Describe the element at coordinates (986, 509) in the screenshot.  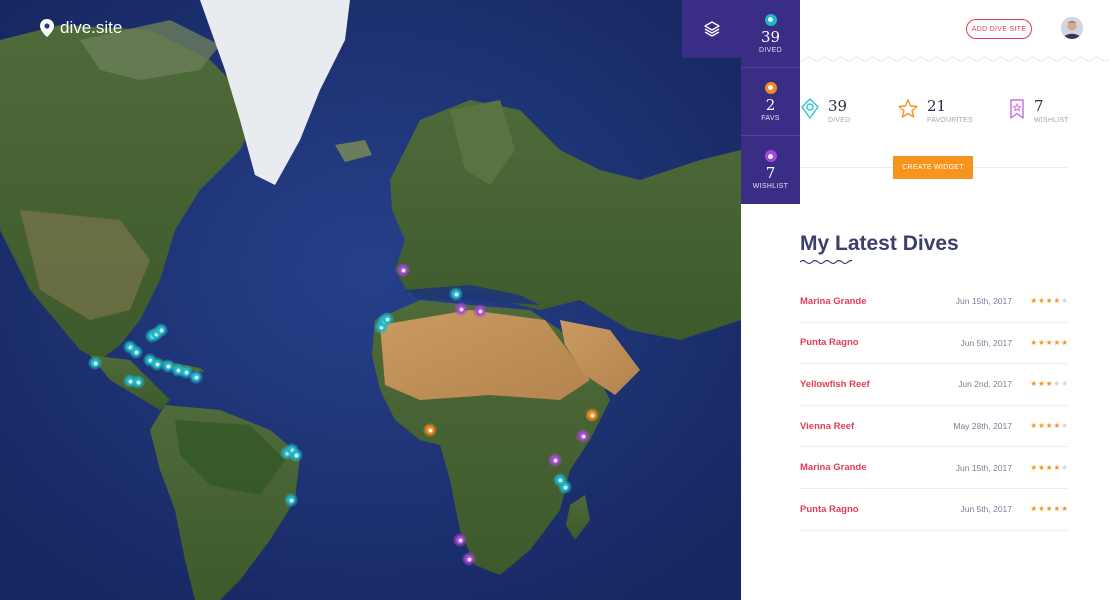
I see `dive-date: Jun 5th, 2017` at that location.